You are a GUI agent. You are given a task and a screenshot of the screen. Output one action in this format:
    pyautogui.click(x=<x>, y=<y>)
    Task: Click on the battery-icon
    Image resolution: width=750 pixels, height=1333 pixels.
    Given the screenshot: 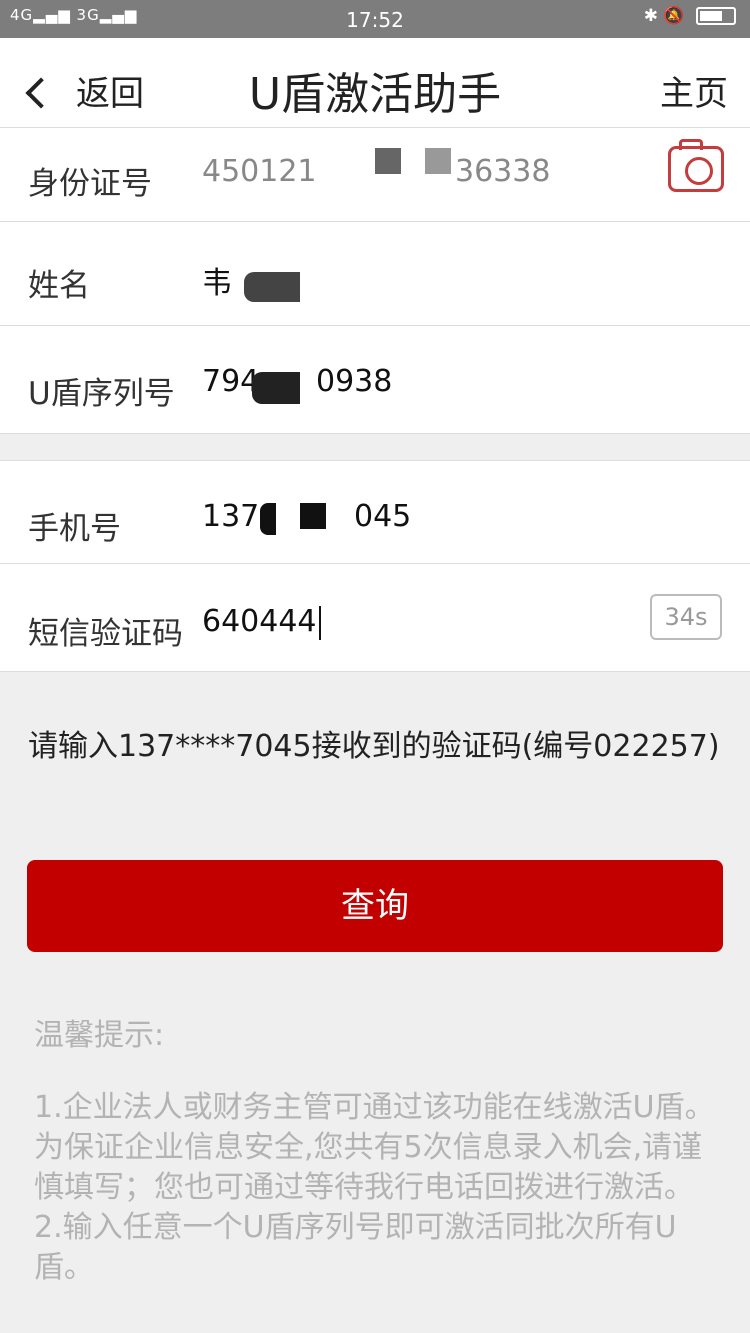 What is the action you would take?
    pyautogui.click(x=716, y=16)
    